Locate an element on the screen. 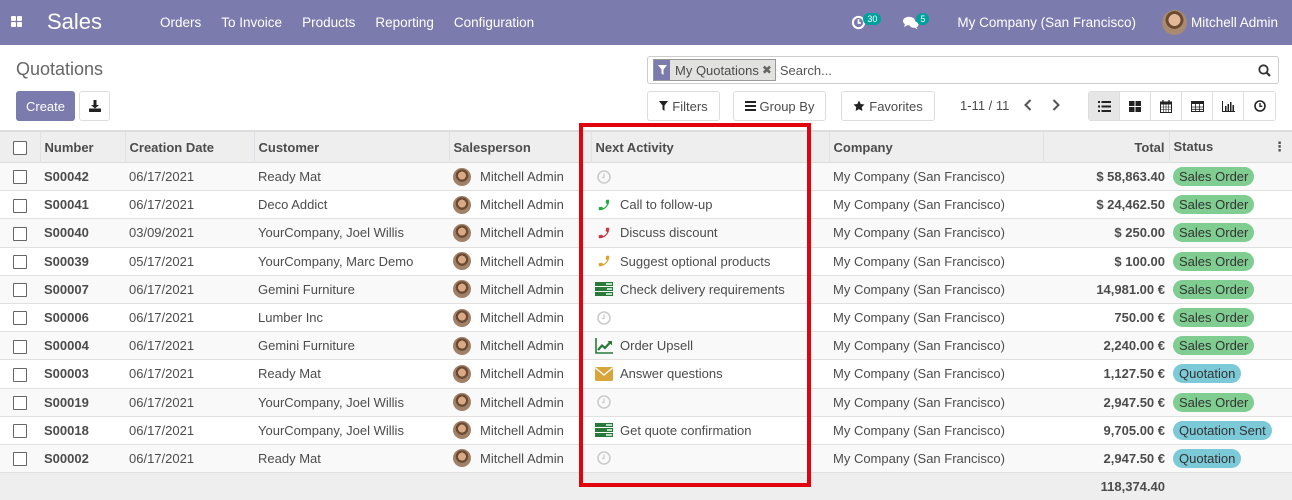  menu-reporting: Reporting is located at coordinates (404, 22).